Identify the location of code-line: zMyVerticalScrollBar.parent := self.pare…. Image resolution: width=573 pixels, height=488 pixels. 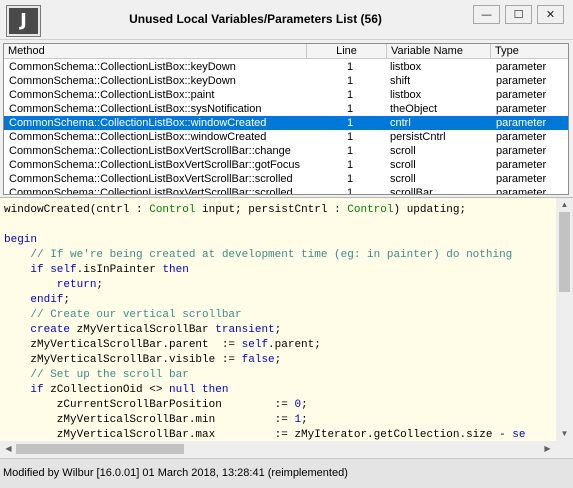
(265, 345).